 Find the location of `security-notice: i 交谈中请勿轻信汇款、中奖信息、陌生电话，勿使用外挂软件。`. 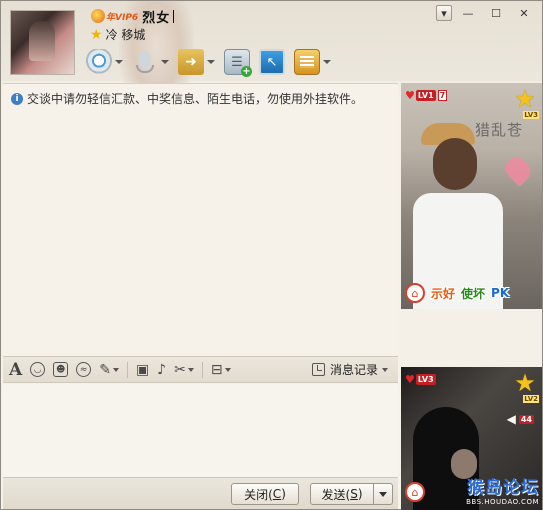

security-notice: i 交谈中请勿轻信汇款、中奖信息、陌生电话，勿使用外挂软件。 is located at coordinates (187, 98).